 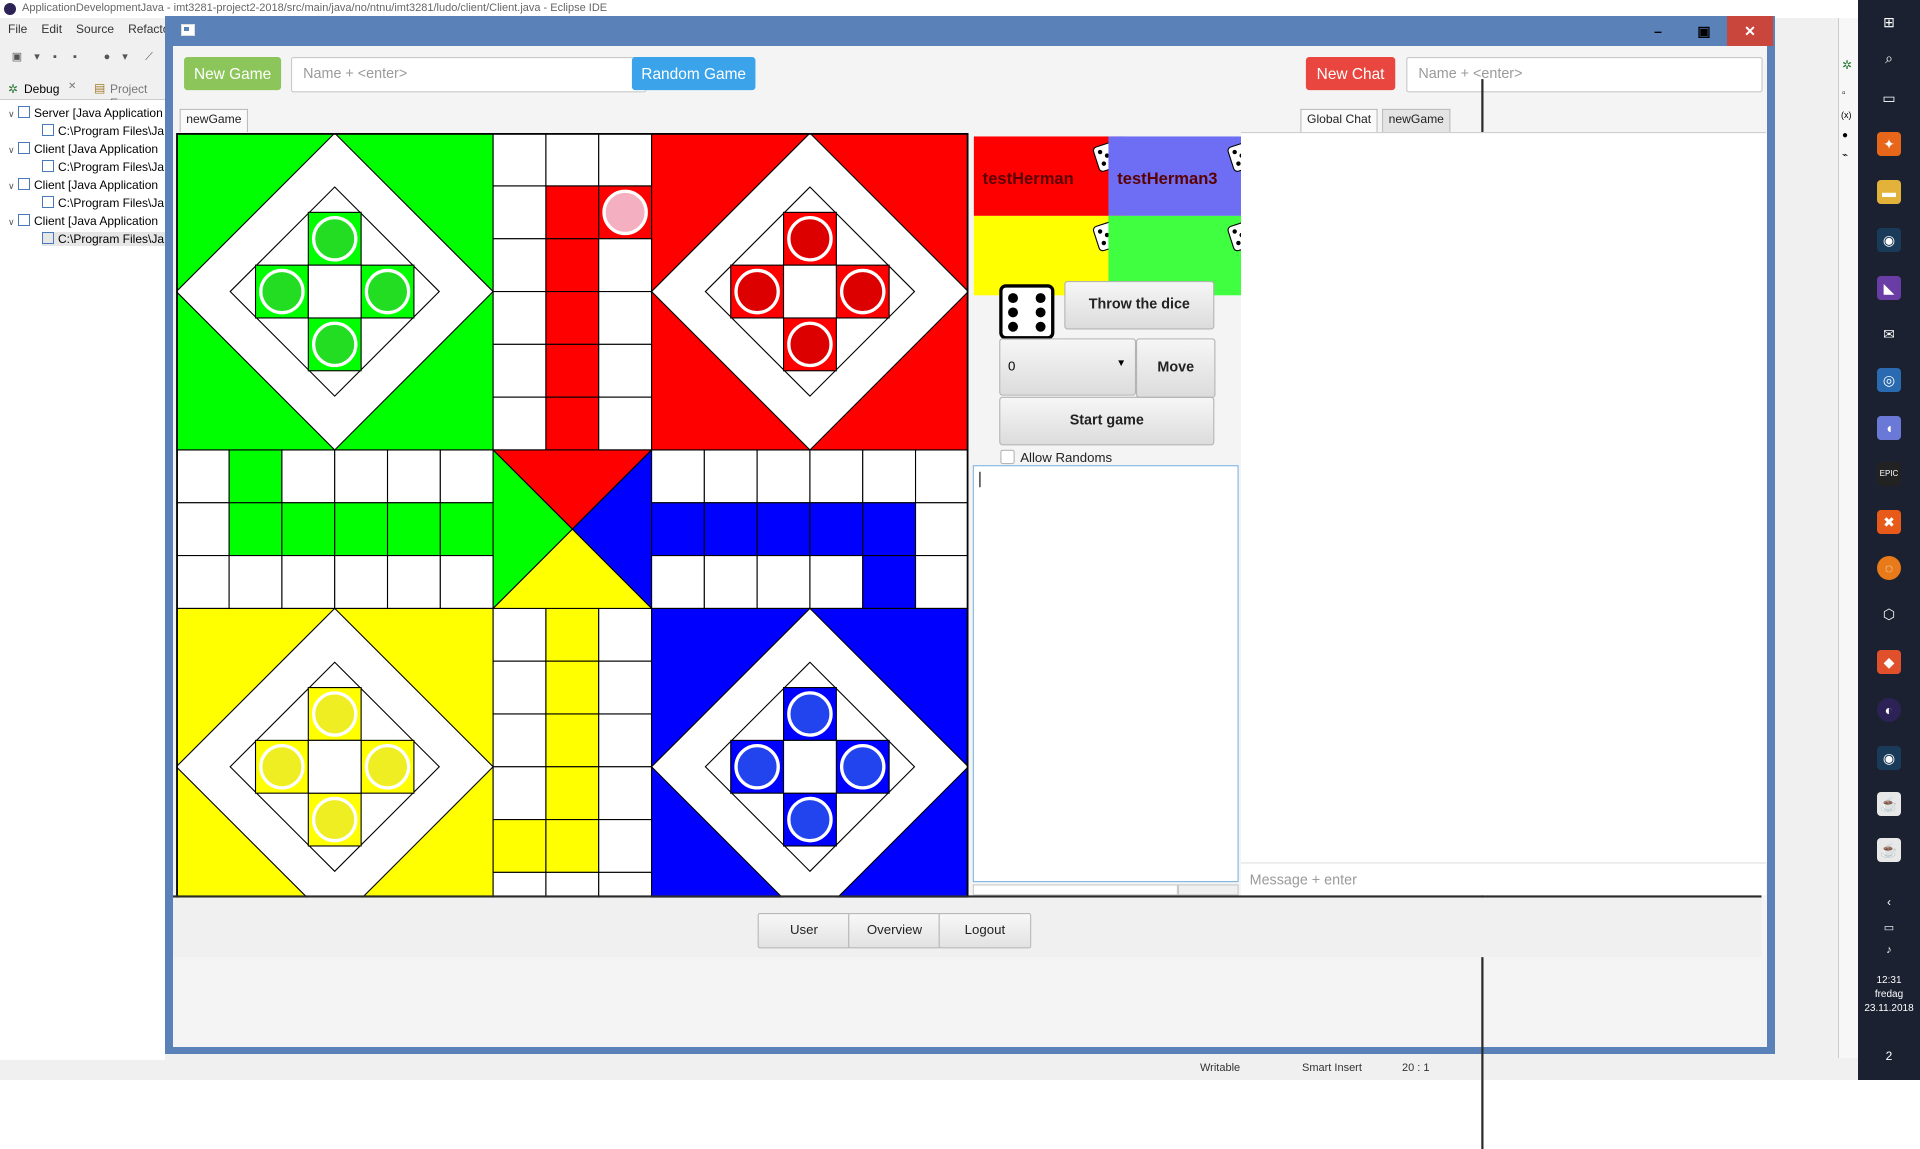 I want to click on notification-icon: 2, so click(x=1889, y=1056).